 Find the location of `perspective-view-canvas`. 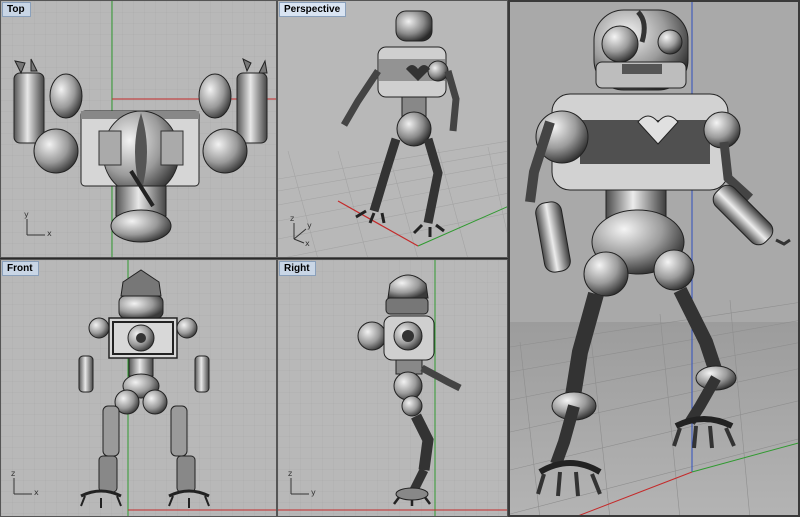

perspective-view-canvas is located at coordinates (392, 133).